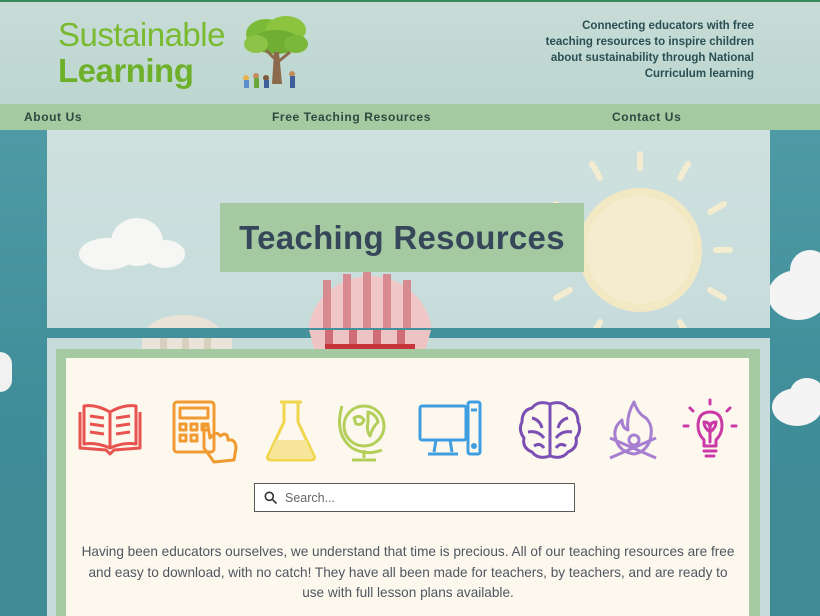 Image resolution: width=820 pixels, height=616 pixels. What do you see at coordinates (204, 431) in the screenshot?
I see `calculator-icon` at bounding box center [204, 431].